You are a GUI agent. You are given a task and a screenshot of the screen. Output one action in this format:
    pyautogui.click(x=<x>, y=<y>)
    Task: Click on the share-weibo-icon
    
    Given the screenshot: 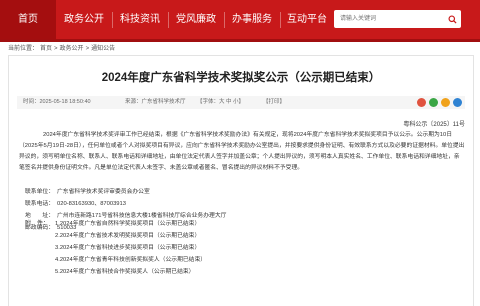 What is the action you would take?
    pyautogui.click(x=421, y=102)
    